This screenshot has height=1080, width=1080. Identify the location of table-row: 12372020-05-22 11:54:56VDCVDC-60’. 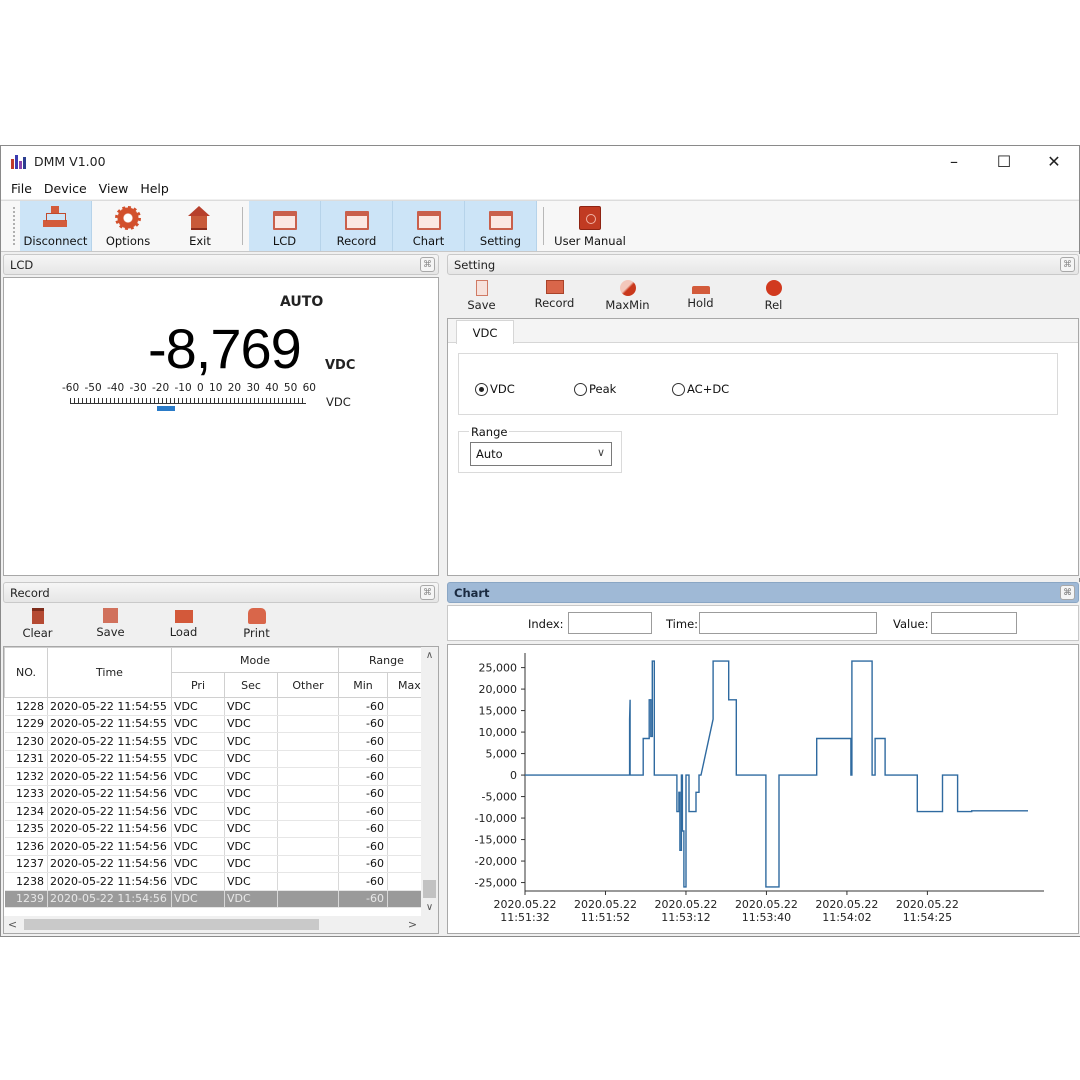
(221, 864).